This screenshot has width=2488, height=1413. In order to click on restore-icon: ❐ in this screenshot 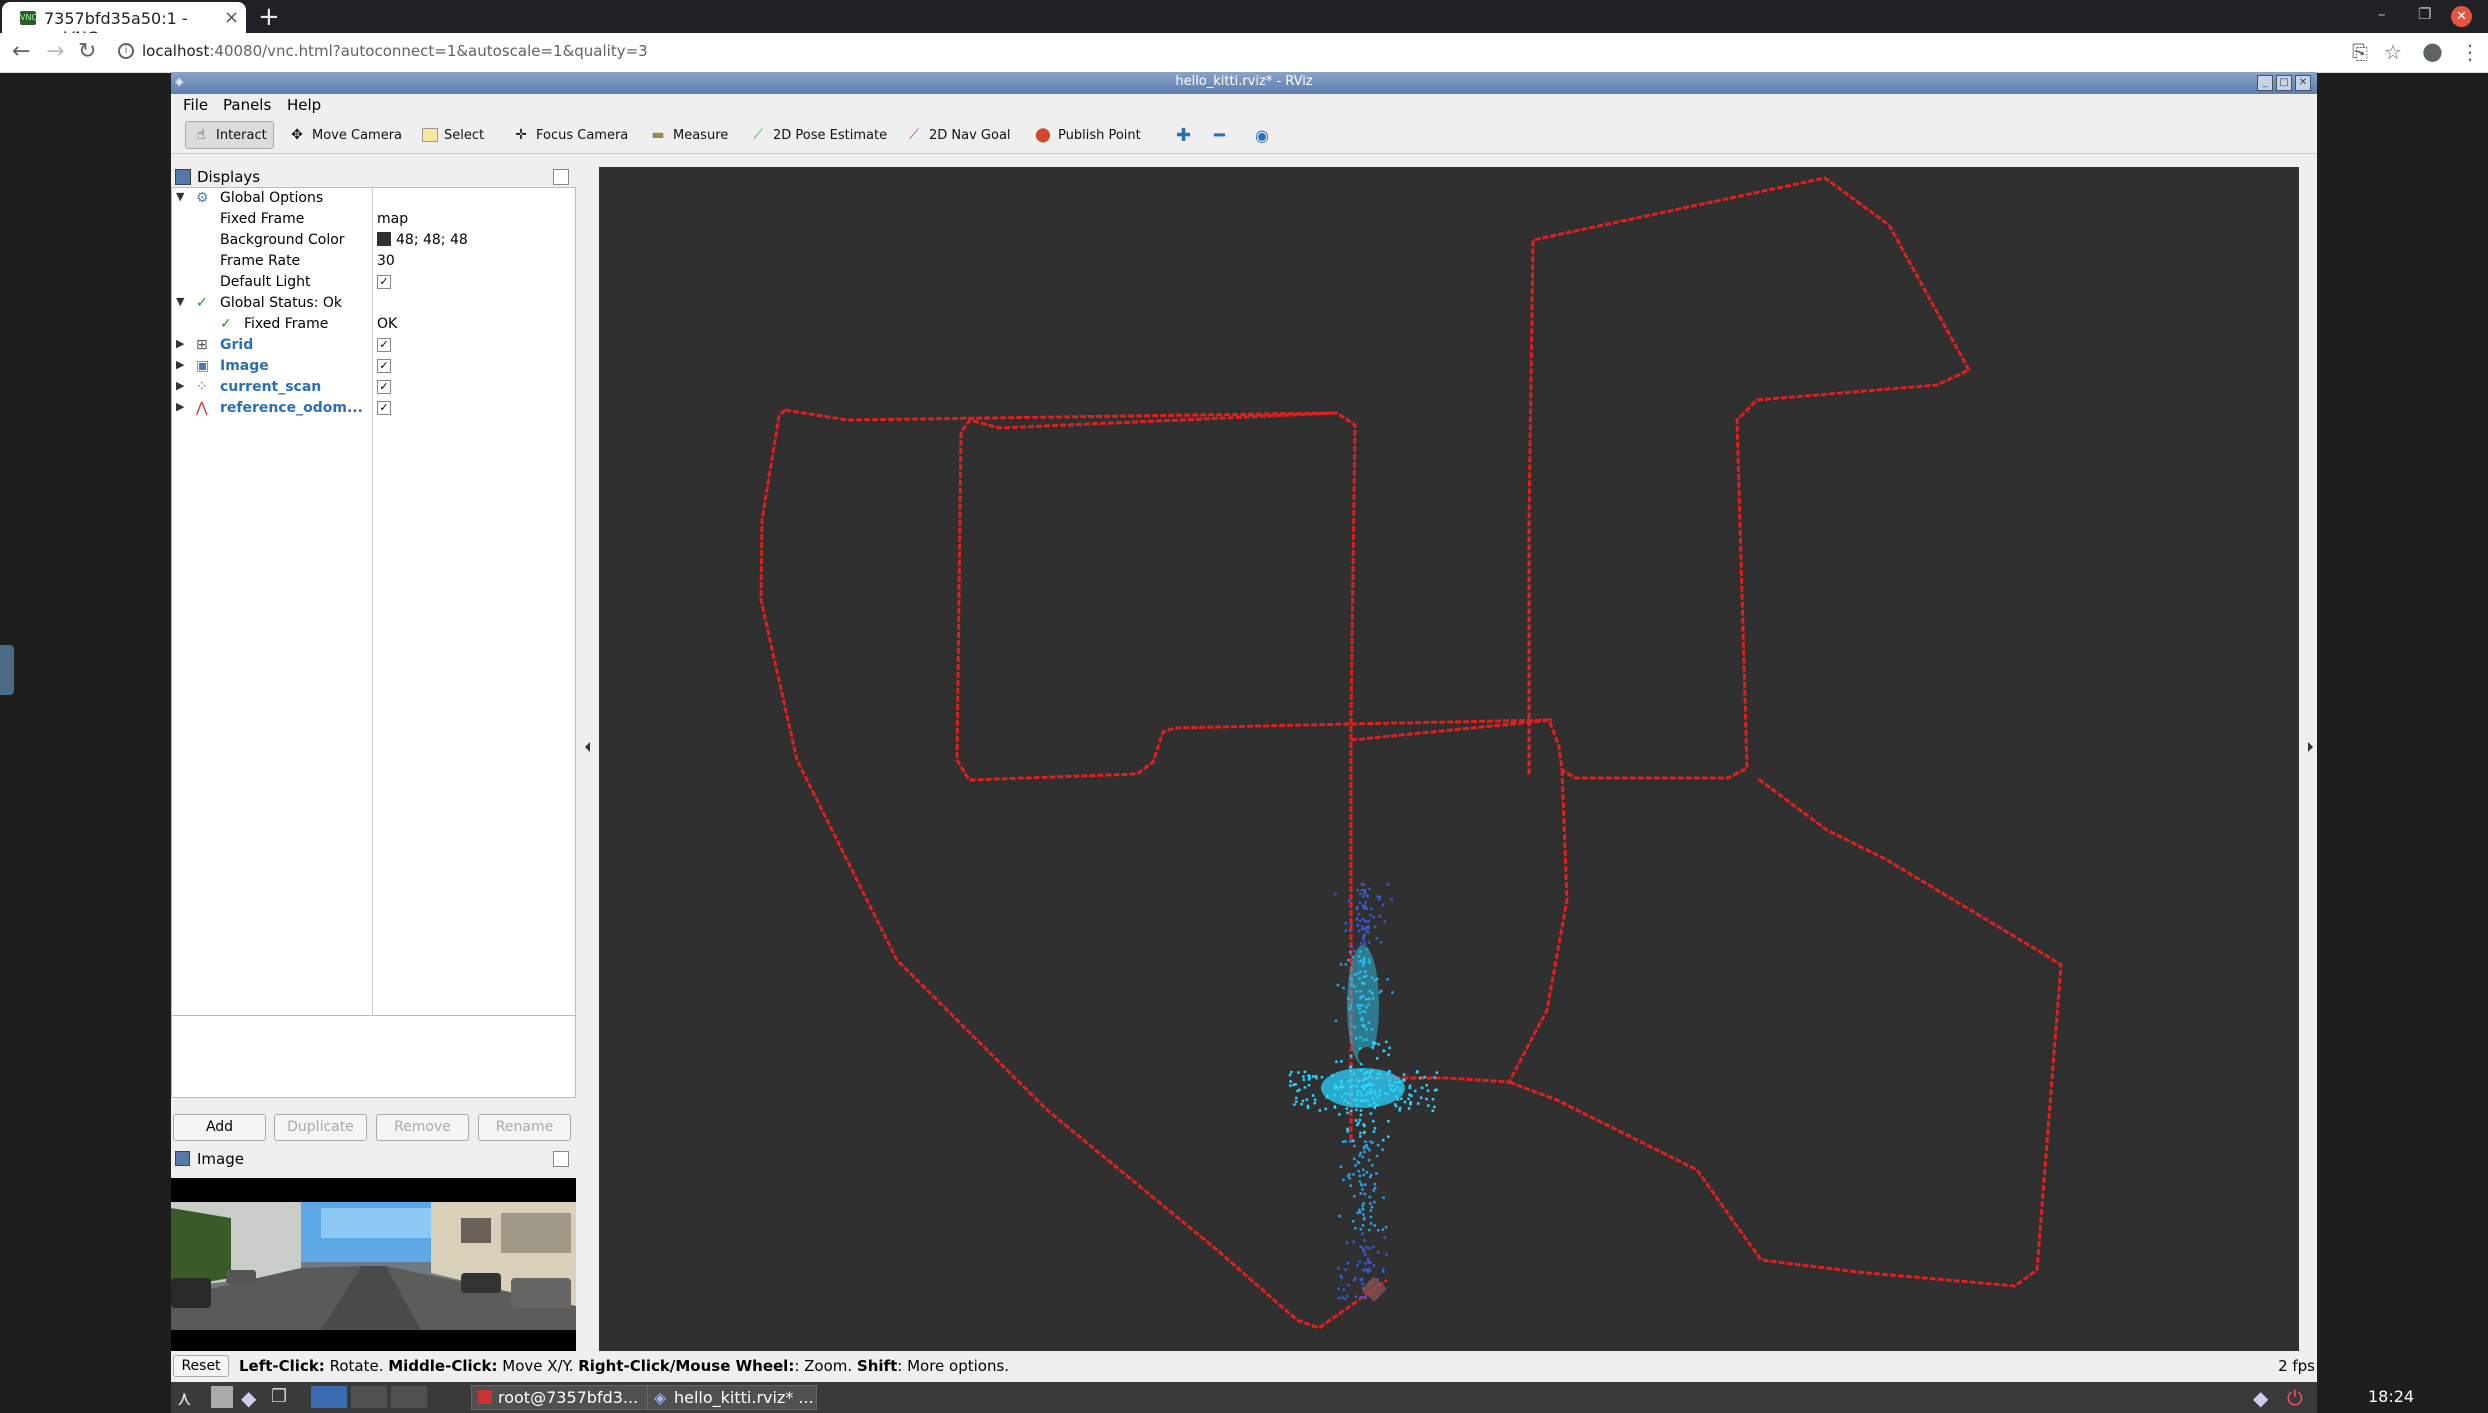, I will do `click(2424, 14)`.